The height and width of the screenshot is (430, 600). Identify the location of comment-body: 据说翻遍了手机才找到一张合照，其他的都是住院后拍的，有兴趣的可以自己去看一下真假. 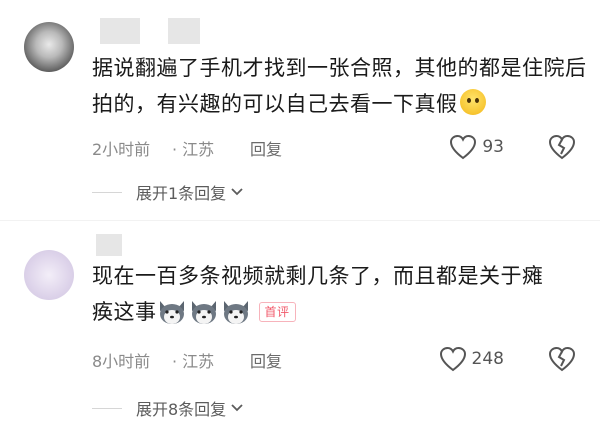
(339, 86).